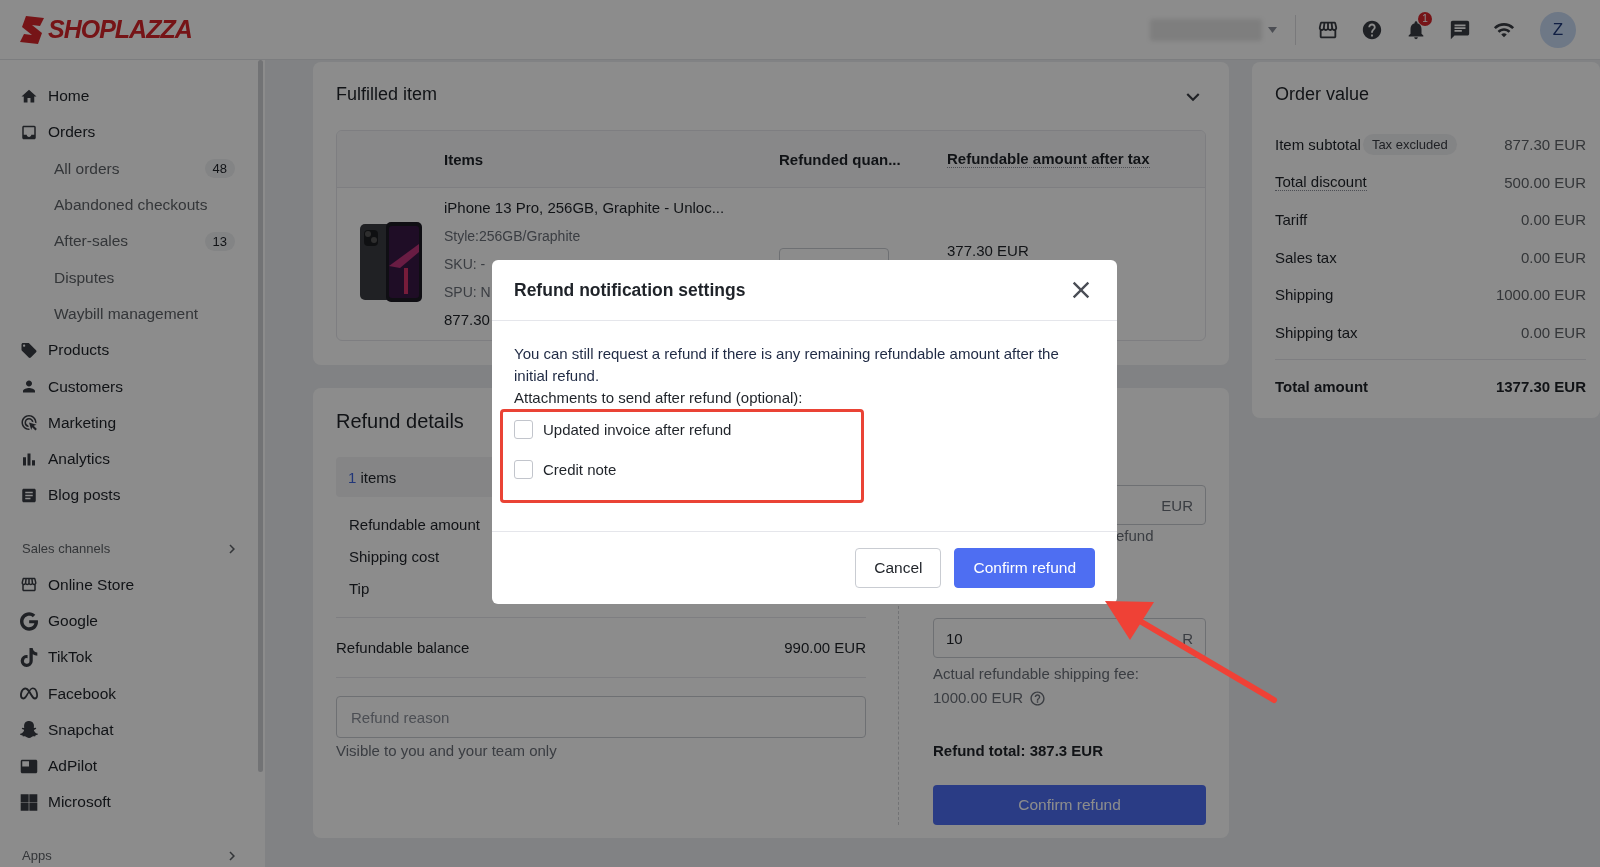 This screenshot has height=867, width=1600. What do you see at coordinates (29, 657) in the screenshot?
I see `tiktok-icon` at bounding box center [29, 657].